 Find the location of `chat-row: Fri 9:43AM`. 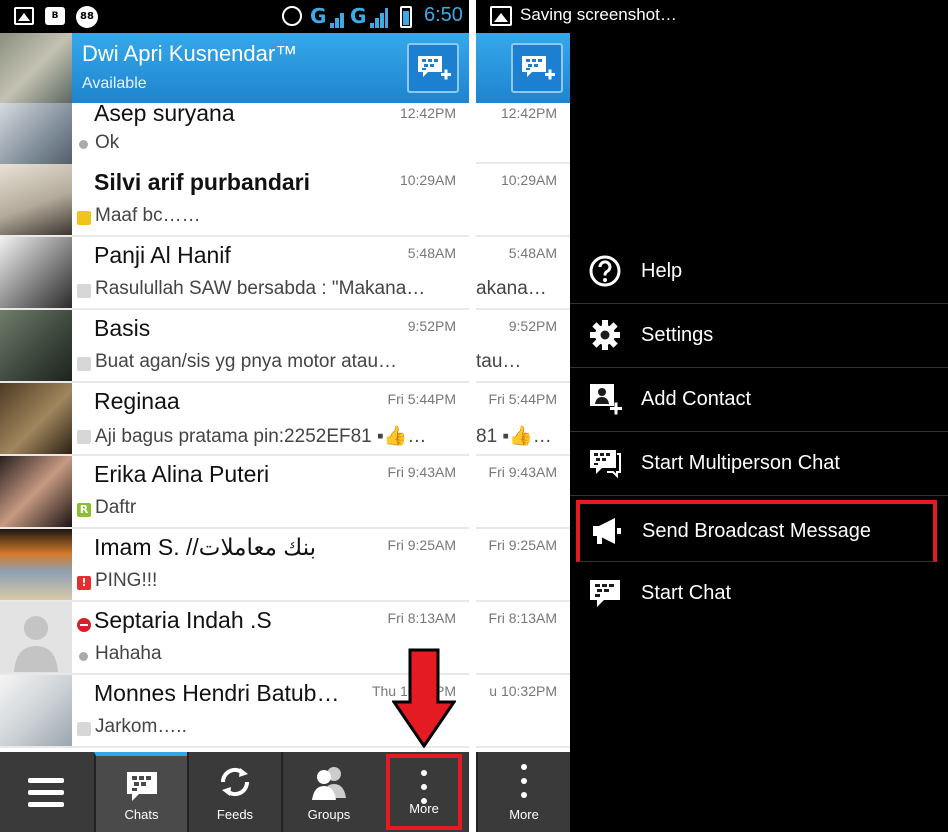

chat-row: Fri 9:43AM is located at coordinates (523, 492).